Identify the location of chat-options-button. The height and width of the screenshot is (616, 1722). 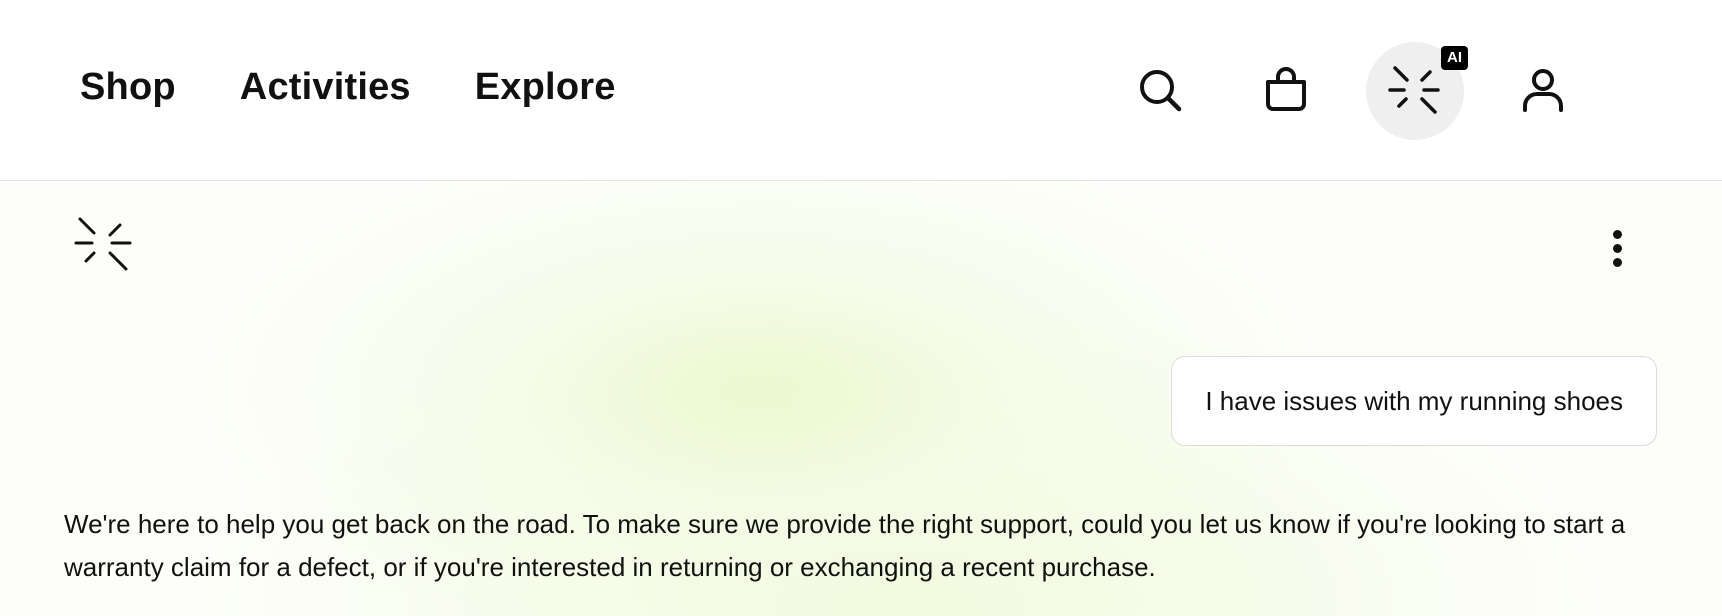
(1618, 249).